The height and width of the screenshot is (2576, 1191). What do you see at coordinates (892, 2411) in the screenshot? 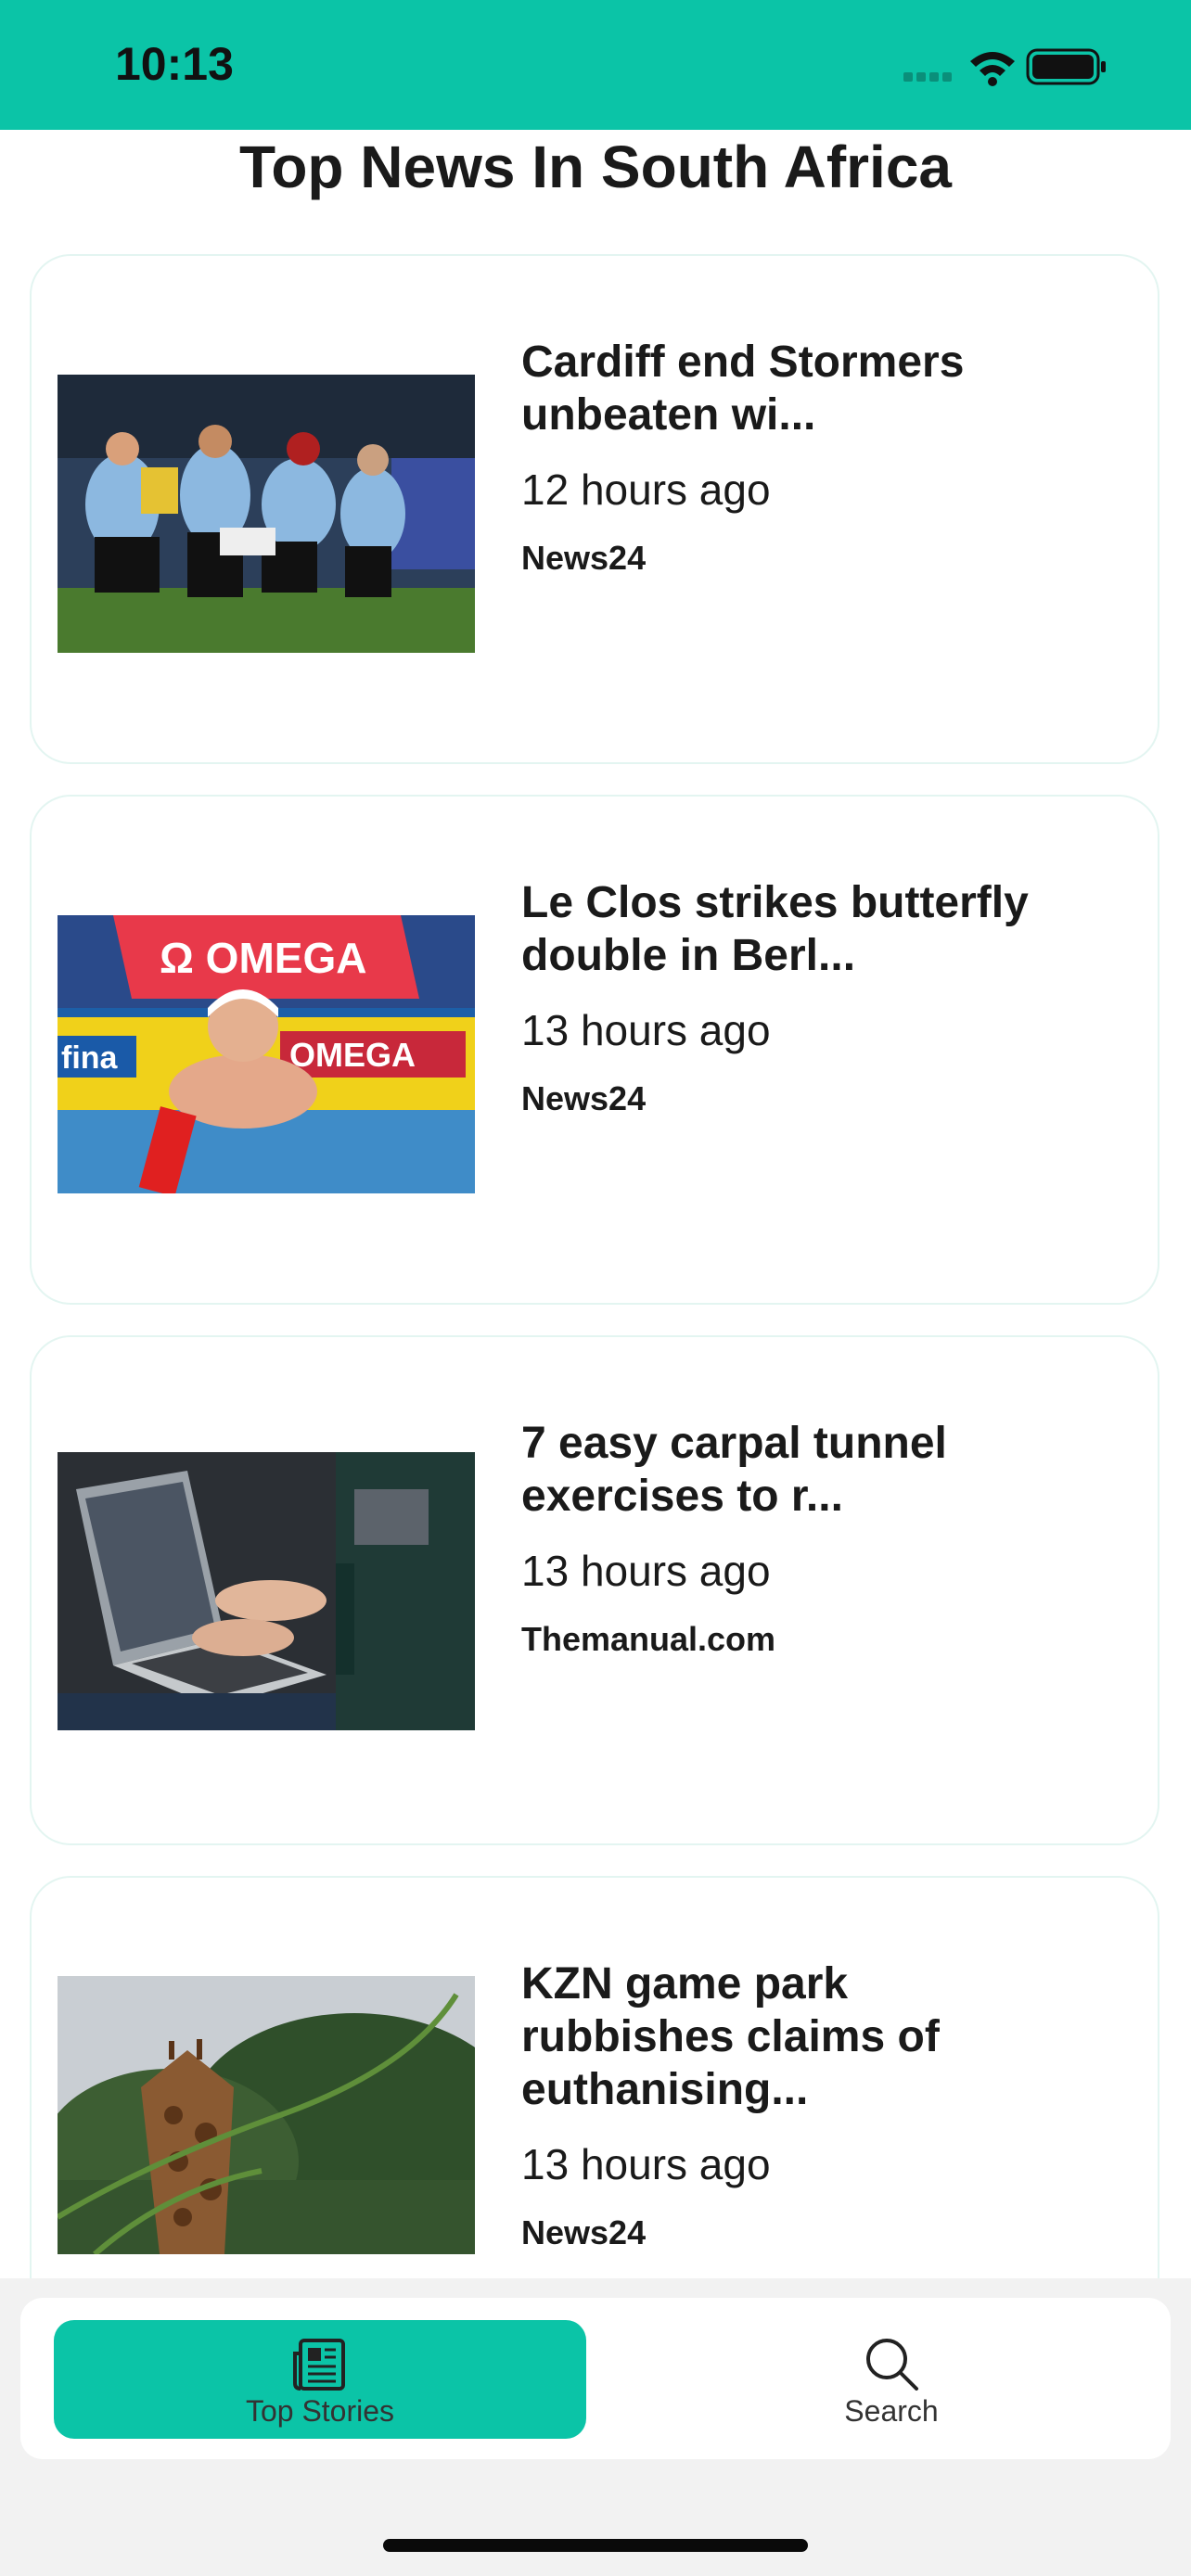
I see `tab-label: Search` at bounding box center [892, 2411].